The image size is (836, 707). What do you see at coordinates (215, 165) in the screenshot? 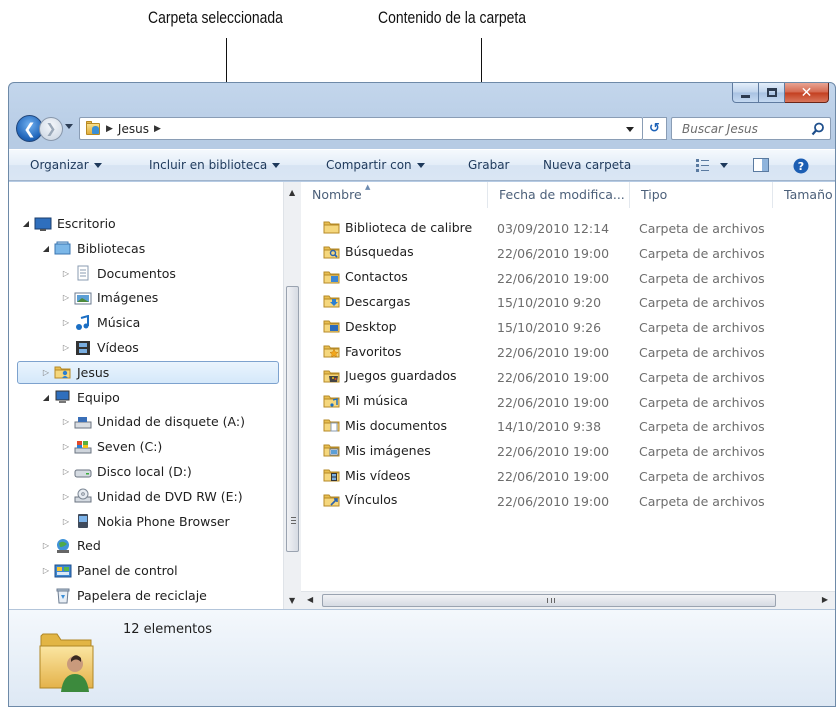
I see `include-in-library-button: Incluir en biblioteca` at bounding box center [215, 165].